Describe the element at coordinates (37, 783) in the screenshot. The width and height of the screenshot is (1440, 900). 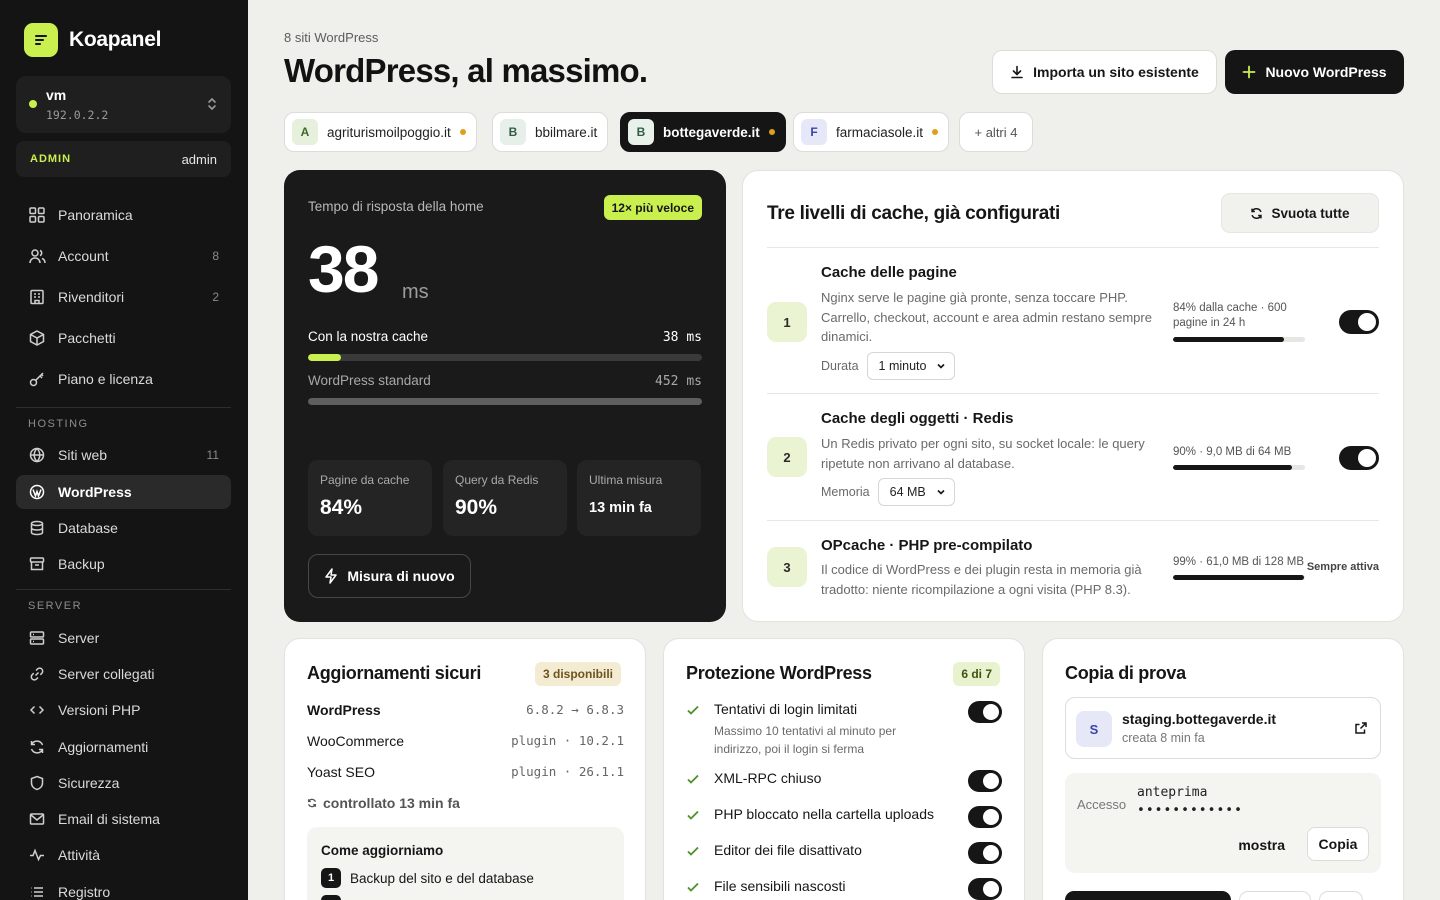
I see `shield-icon` at that location.